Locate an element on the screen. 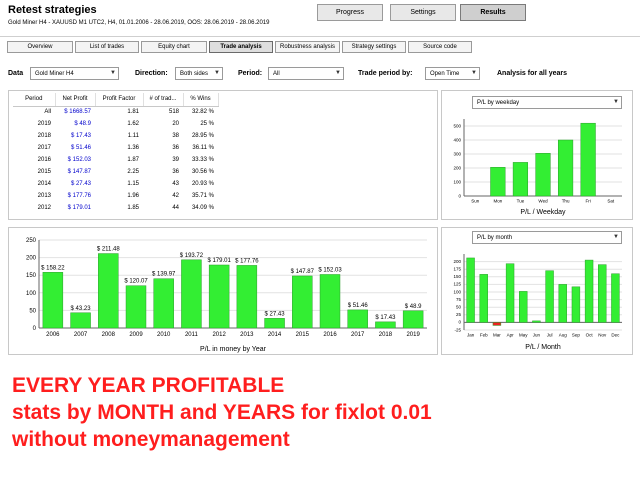 This screenshot has height=480, width=640. progress-button: Progress is located at coordinates (350, 12).